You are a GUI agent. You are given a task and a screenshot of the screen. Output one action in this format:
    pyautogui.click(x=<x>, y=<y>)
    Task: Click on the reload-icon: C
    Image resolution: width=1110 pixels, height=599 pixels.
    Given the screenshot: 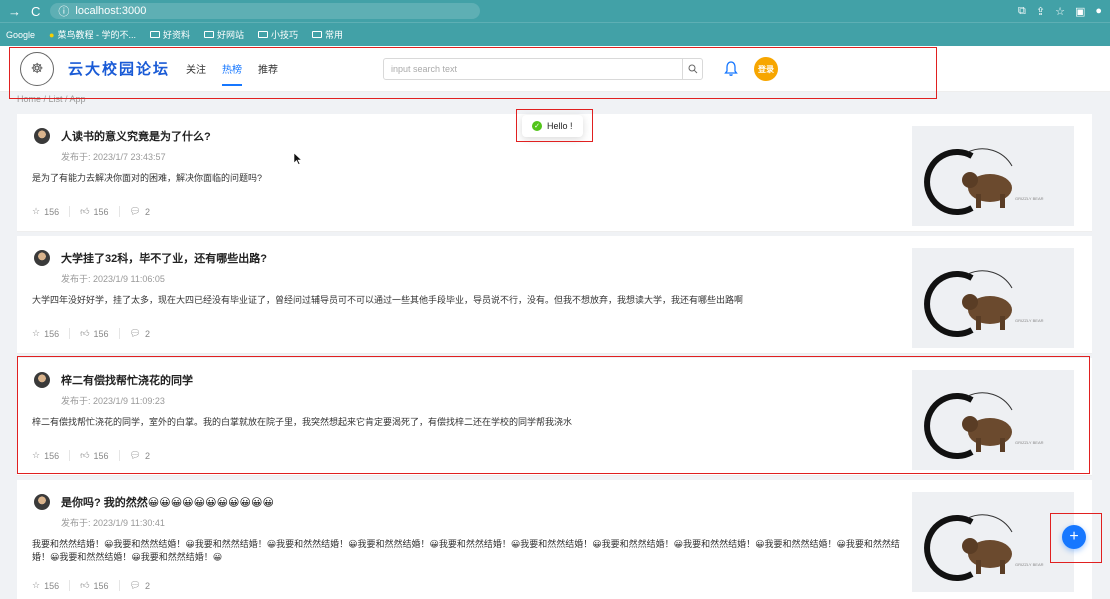 What is the action you would take?
    pyautogui.click(x=35, y=11)
    